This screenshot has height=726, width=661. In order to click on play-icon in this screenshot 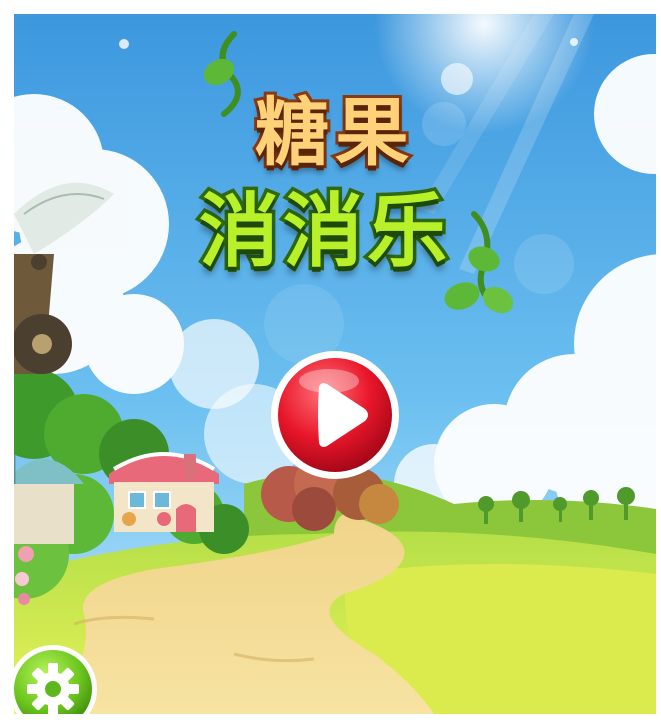, I will do `click(335, 415)`.